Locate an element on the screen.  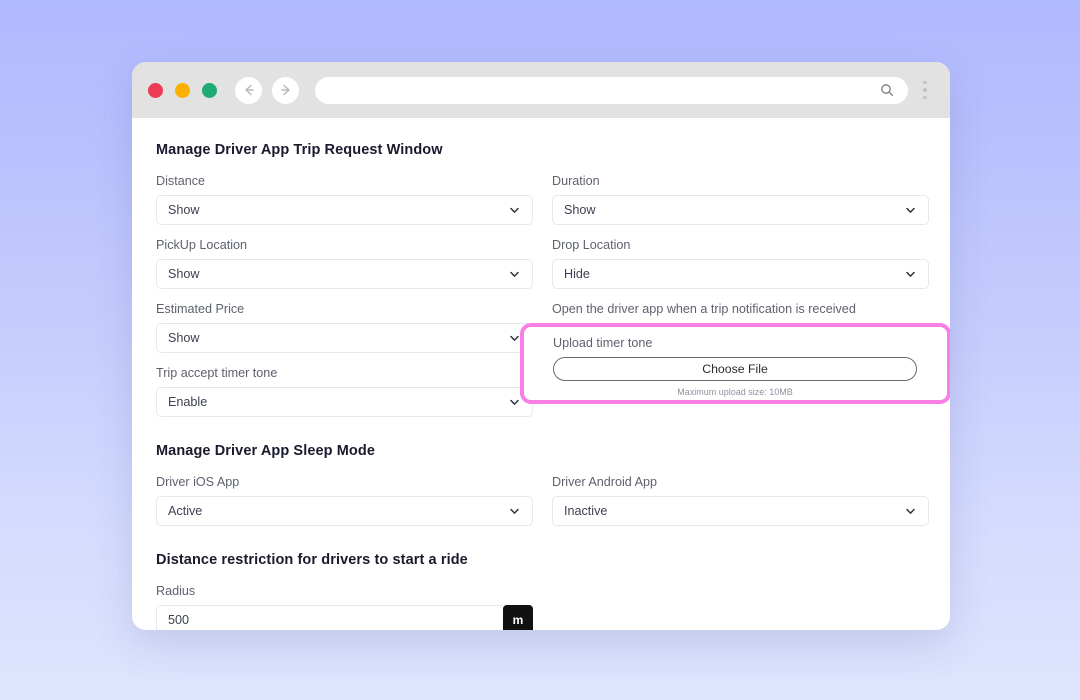
select-distance: Show is located at coordinates (344, 210).